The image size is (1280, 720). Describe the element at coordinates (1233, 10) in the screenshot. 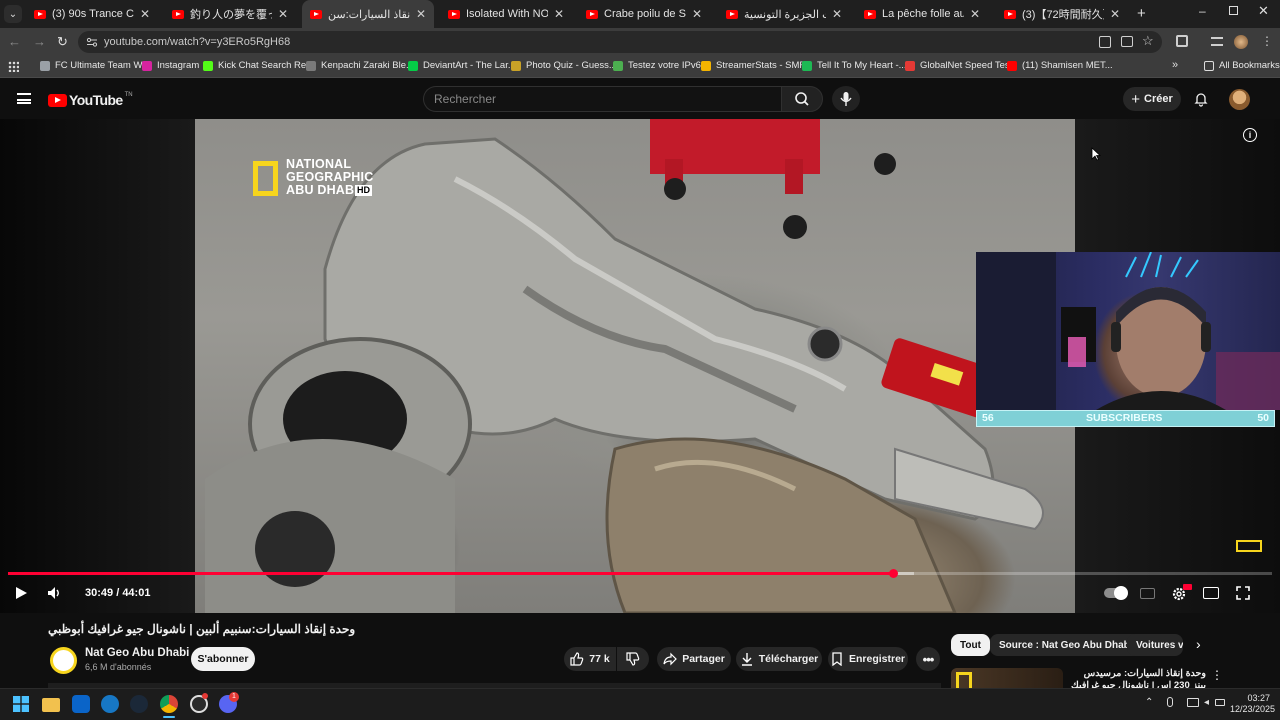

I see `maximize-button` at that location.